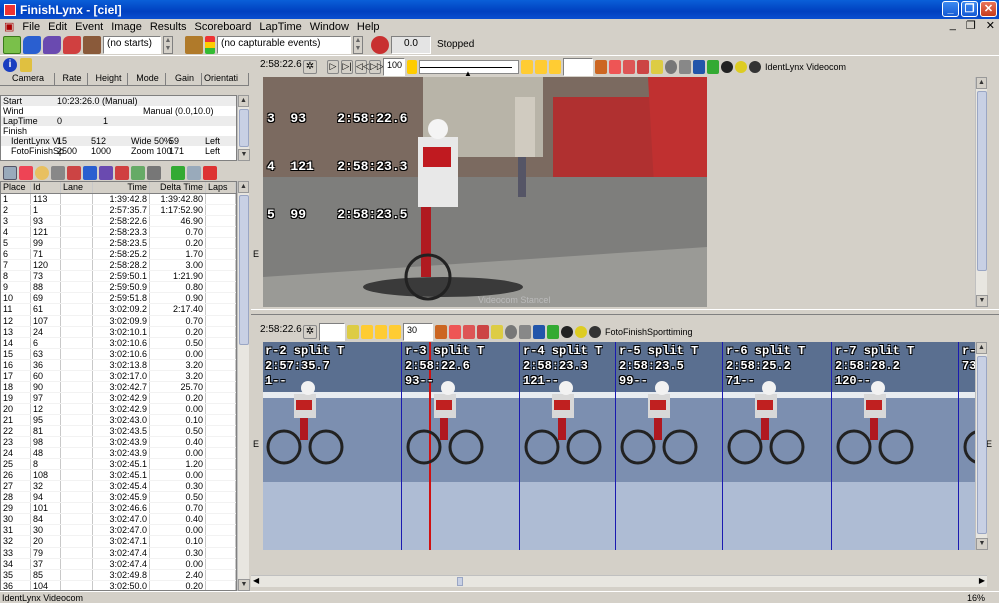 This screenshot has width=999, height=603. What do you see at coordinates (243, 128) in the screenshot?
I see `info-scrollbar: ▲ ▼` at bounding box center [243, 128].